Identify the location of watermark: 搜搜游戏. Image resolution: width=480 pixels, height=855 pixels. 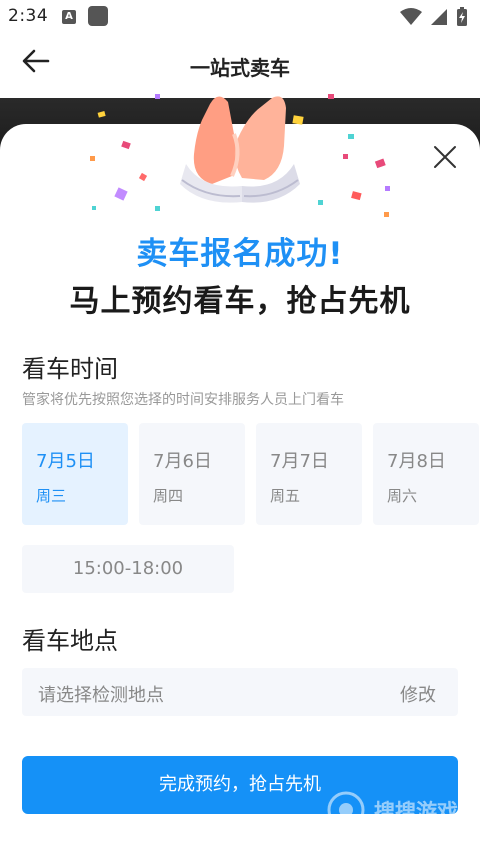
(403, 810).